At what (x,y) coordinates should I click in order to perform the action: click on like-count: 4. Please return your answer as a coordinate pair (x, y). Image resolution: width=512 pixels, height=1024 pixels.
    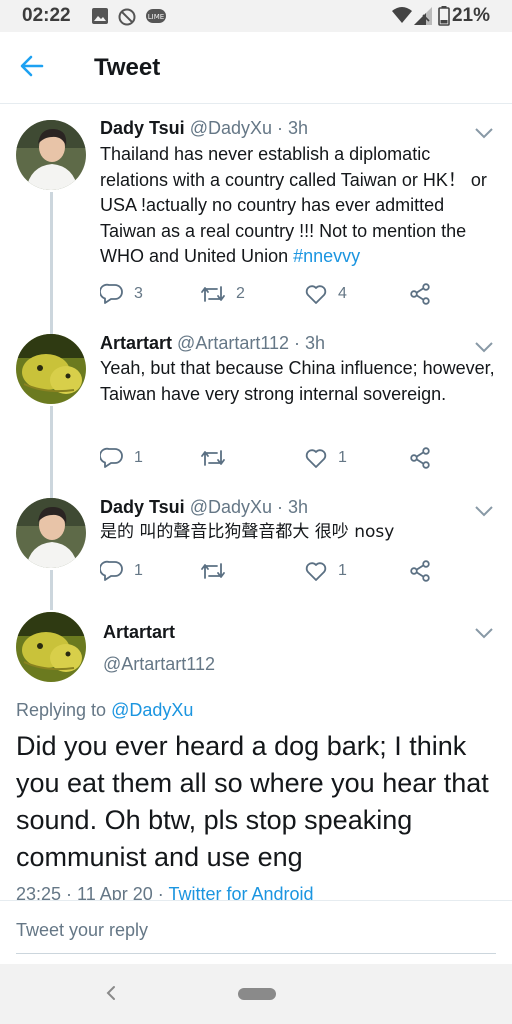
    Looking at the image, I should click on (342, 293).